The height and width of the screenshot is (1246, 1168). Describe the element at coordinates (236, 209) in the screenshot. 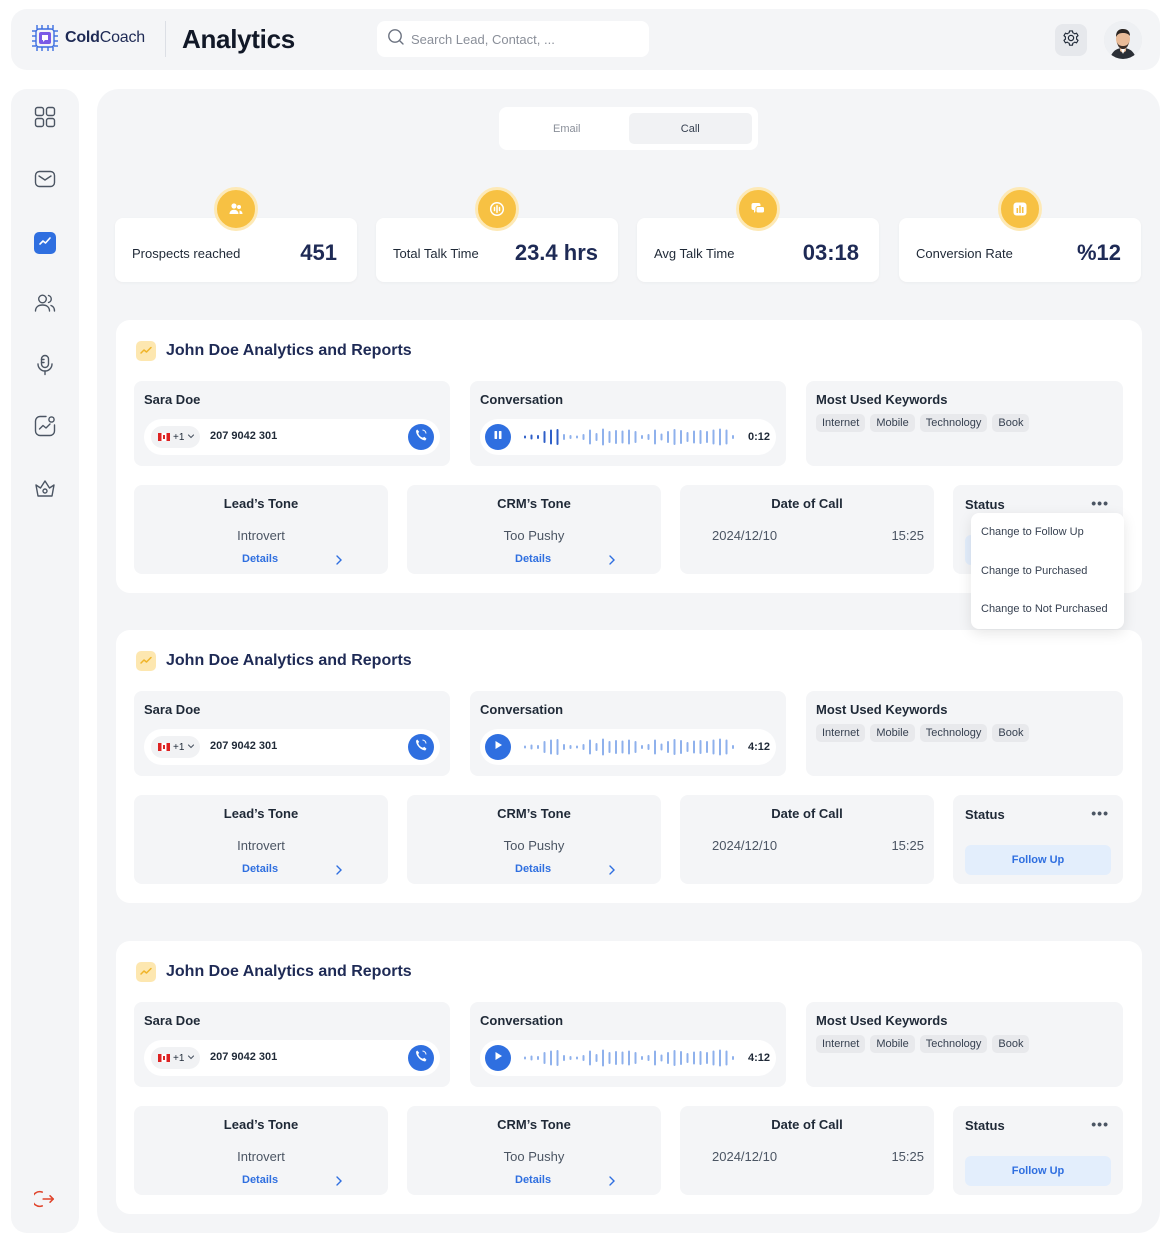

I see `users-icon` at that location.